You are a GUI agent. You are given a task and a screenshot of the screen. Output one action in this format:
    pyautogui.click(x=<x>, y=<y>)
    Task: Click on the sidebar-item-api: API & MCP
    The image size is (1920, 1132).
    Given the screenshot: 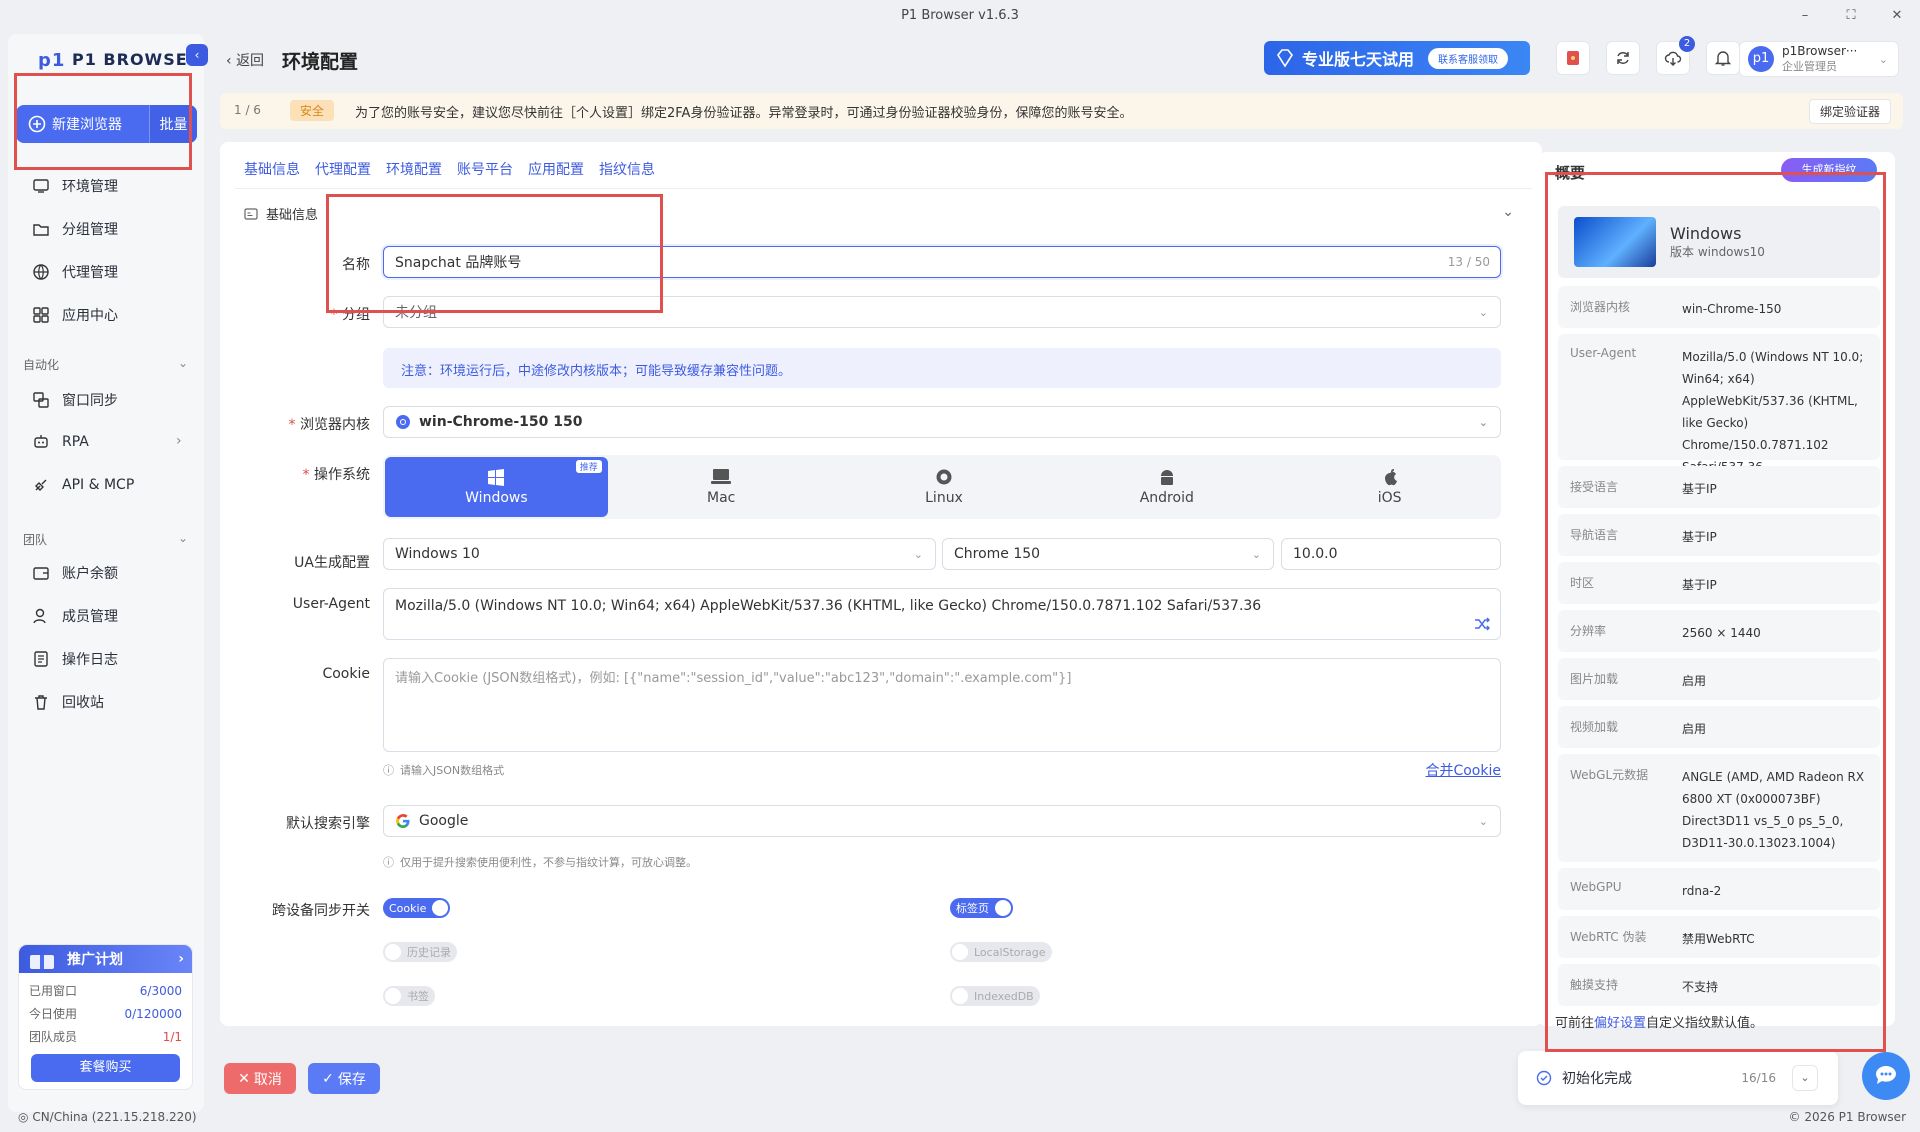 What is the action you would take?
    pyautogui.click(x=83, y=485)
    